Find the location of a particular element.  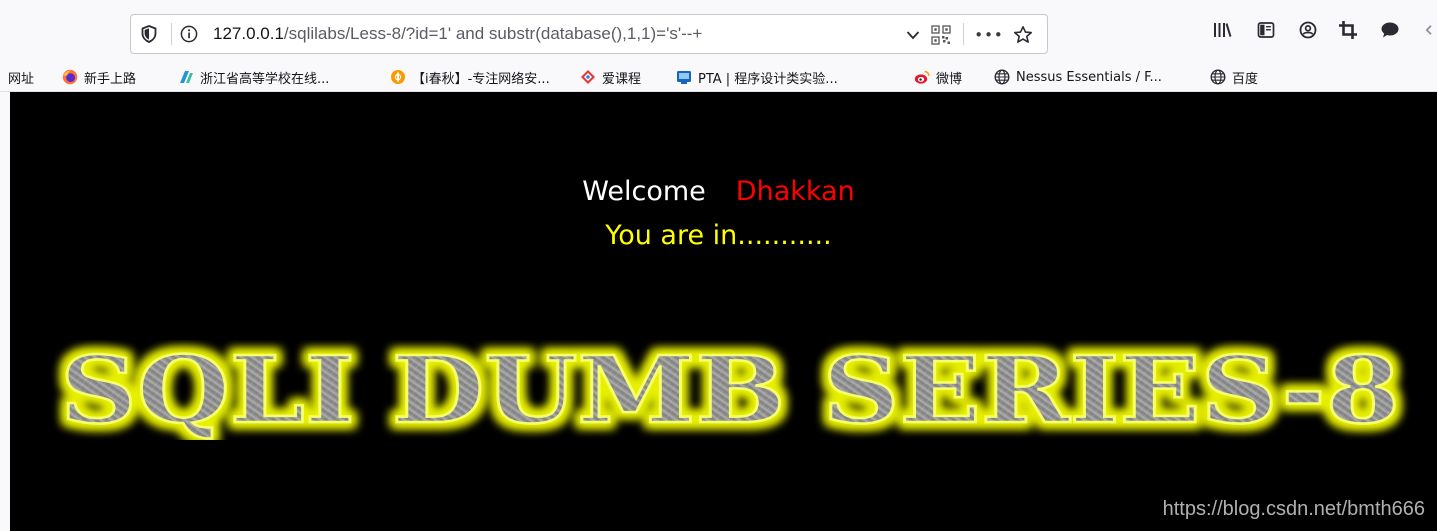

bookmark-label: 百度 is located at coordinates (1245, 79).